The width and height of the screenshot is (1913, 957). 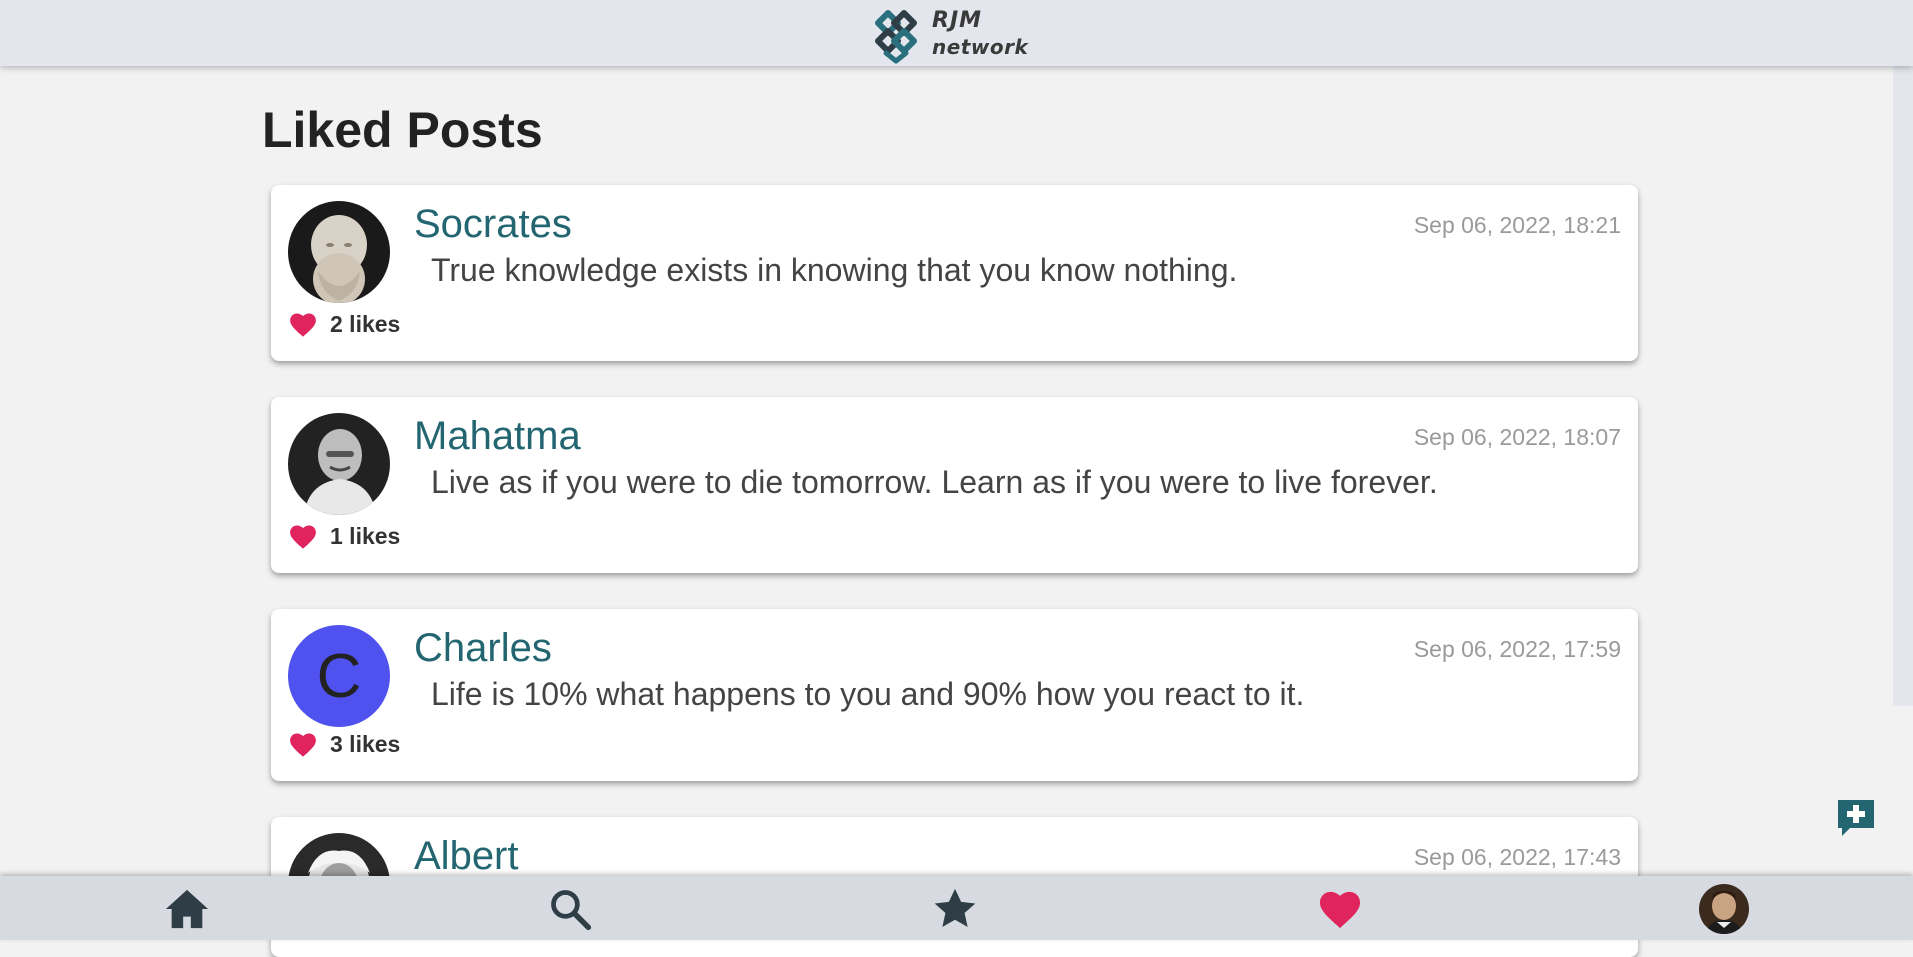 I want to click on add-comment-icon, so click(x=1856, y=818).